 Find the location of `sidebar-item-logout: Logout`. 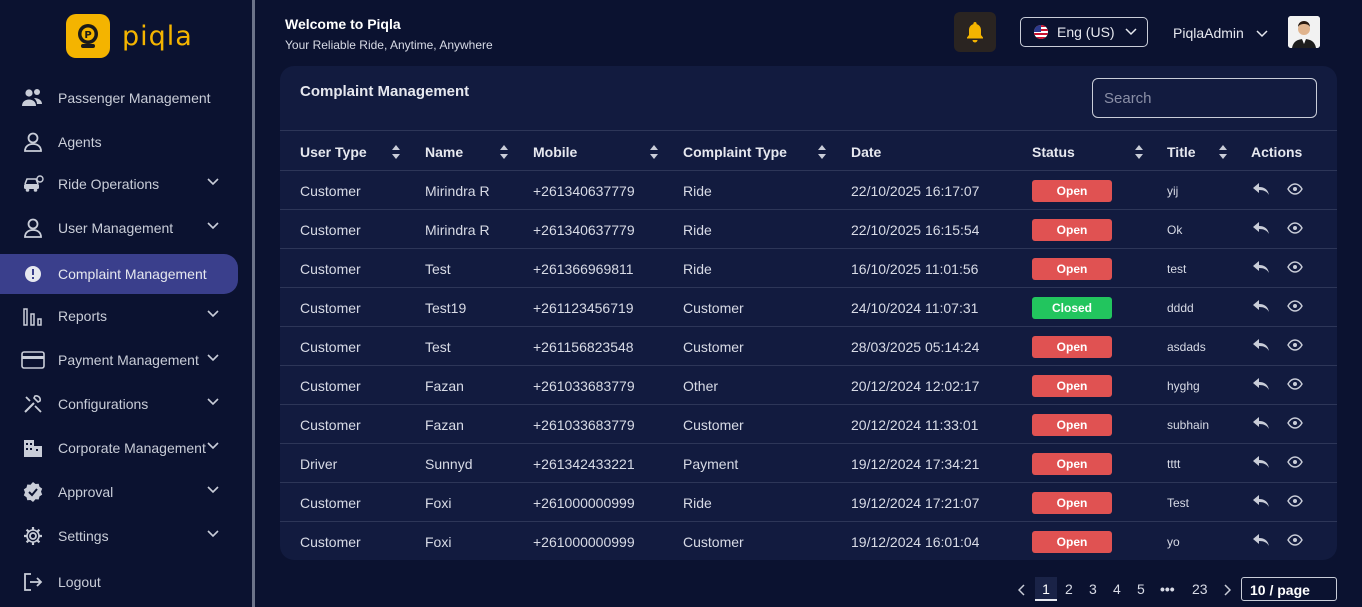

sidebar-item-logout: Logout is located at coordinates (119, 582).